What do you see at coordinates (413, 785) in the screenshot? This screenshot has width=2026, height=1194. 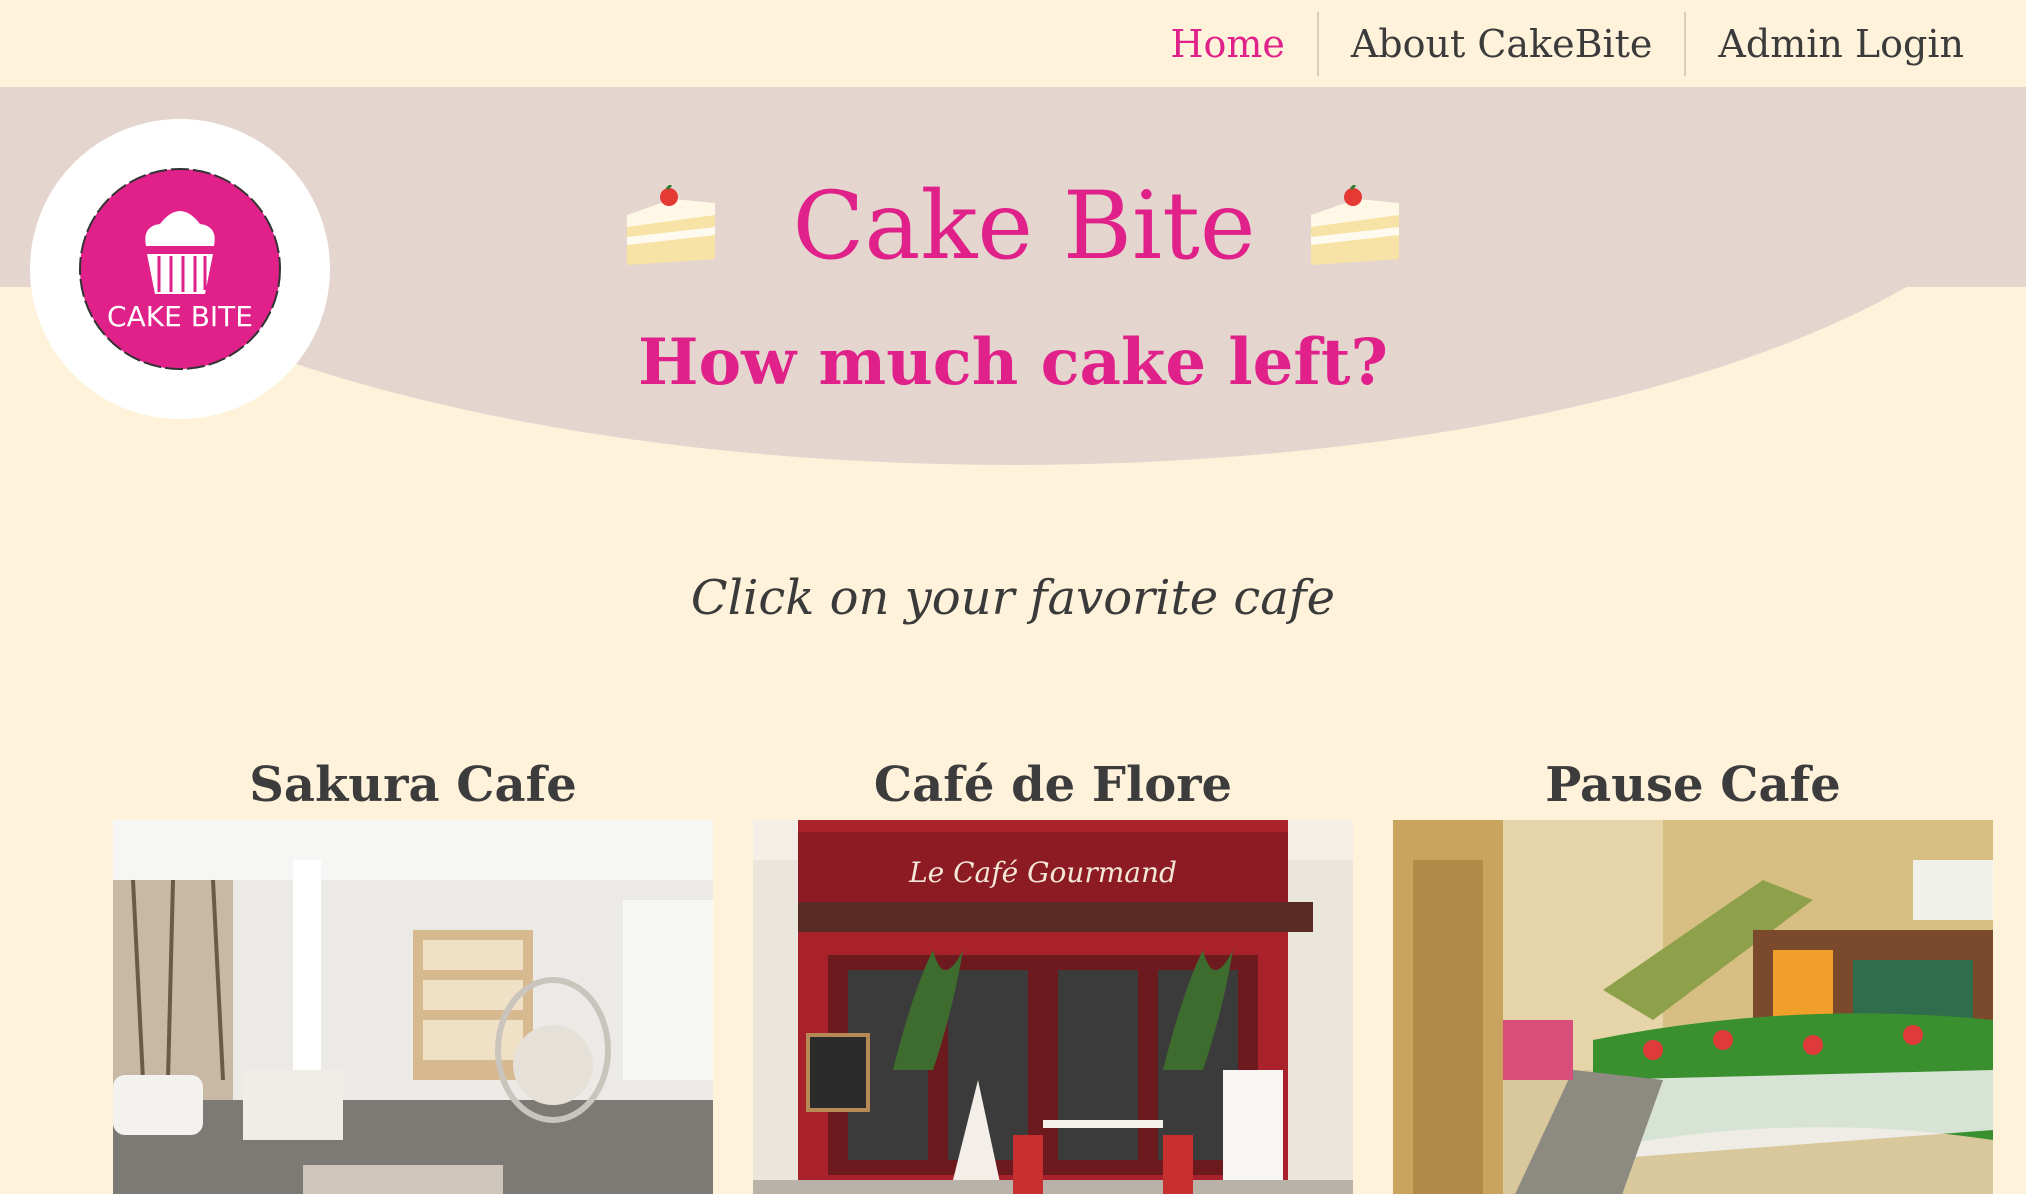 I see `cafe-name: Sakura Cafe` at bounding box center [413, 785].